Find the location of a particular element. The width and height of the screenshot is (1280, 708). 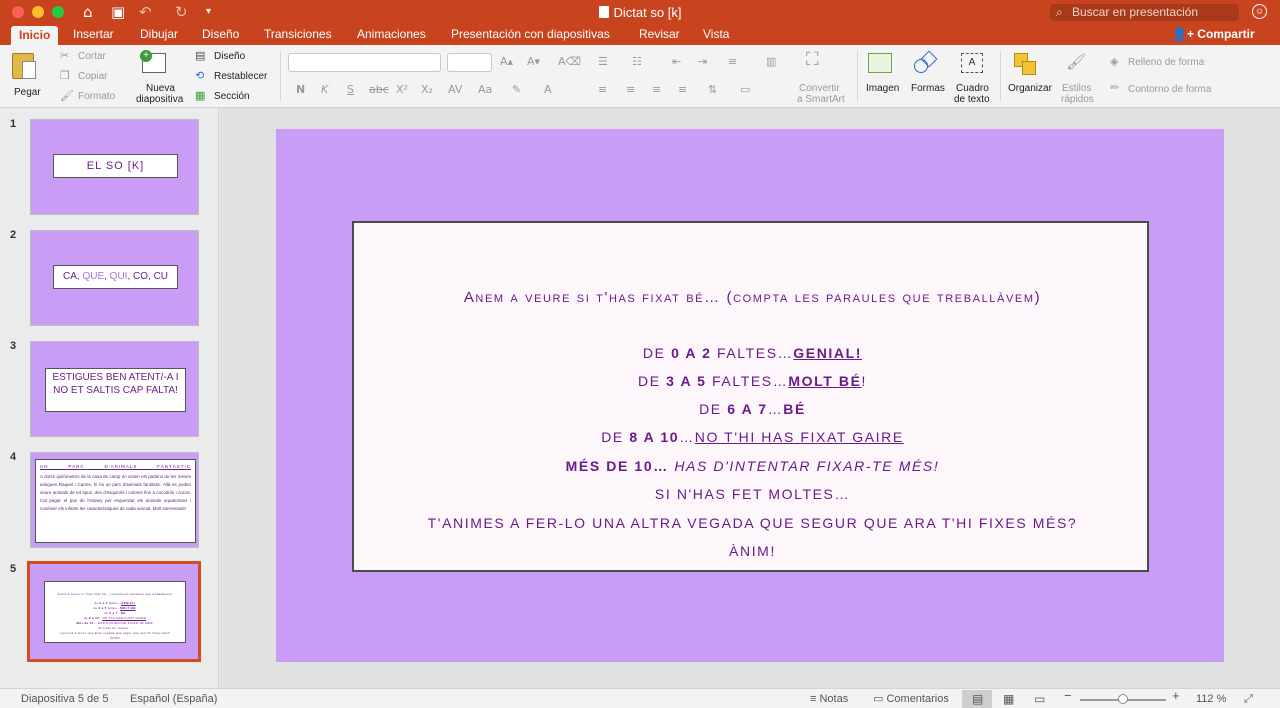

normal-view-button: ▤ is located at coordinates (977, 699).